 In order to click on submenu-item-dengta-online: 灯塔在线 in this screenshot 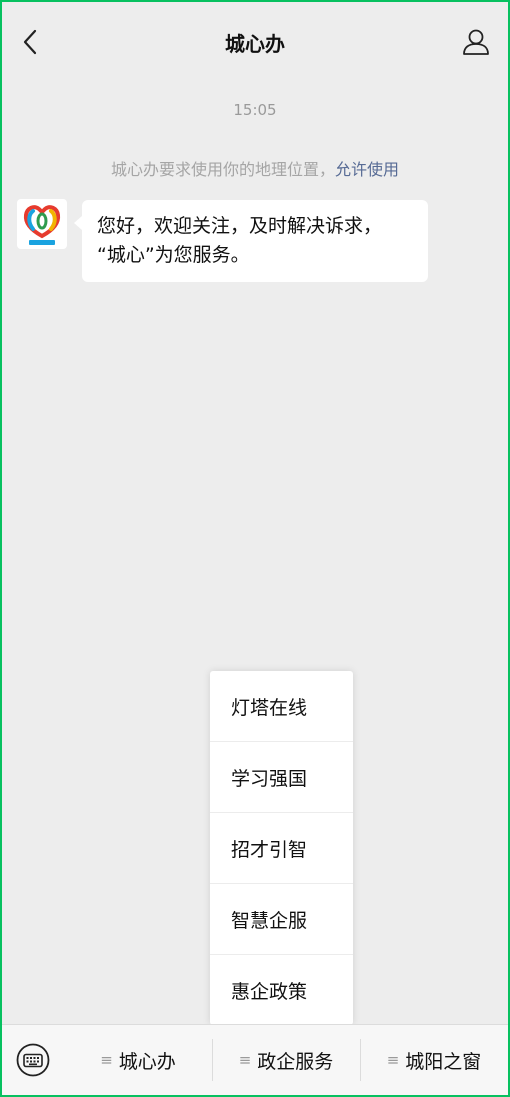, I will do `click(281, 706)`.